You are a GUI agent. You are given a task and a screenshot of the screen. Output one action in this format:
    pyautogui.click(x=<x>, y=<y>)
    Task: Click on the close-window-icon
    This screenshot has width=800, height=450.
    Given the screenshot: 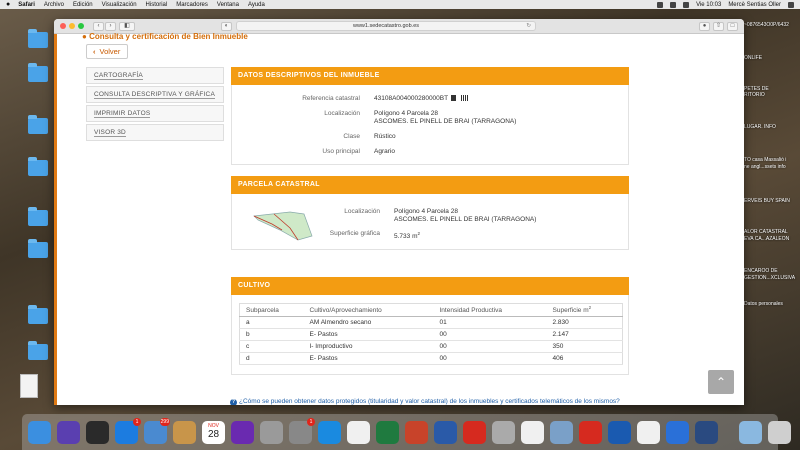 What is the action you would take?
    pyautogui.click(x=63, y=26)
    